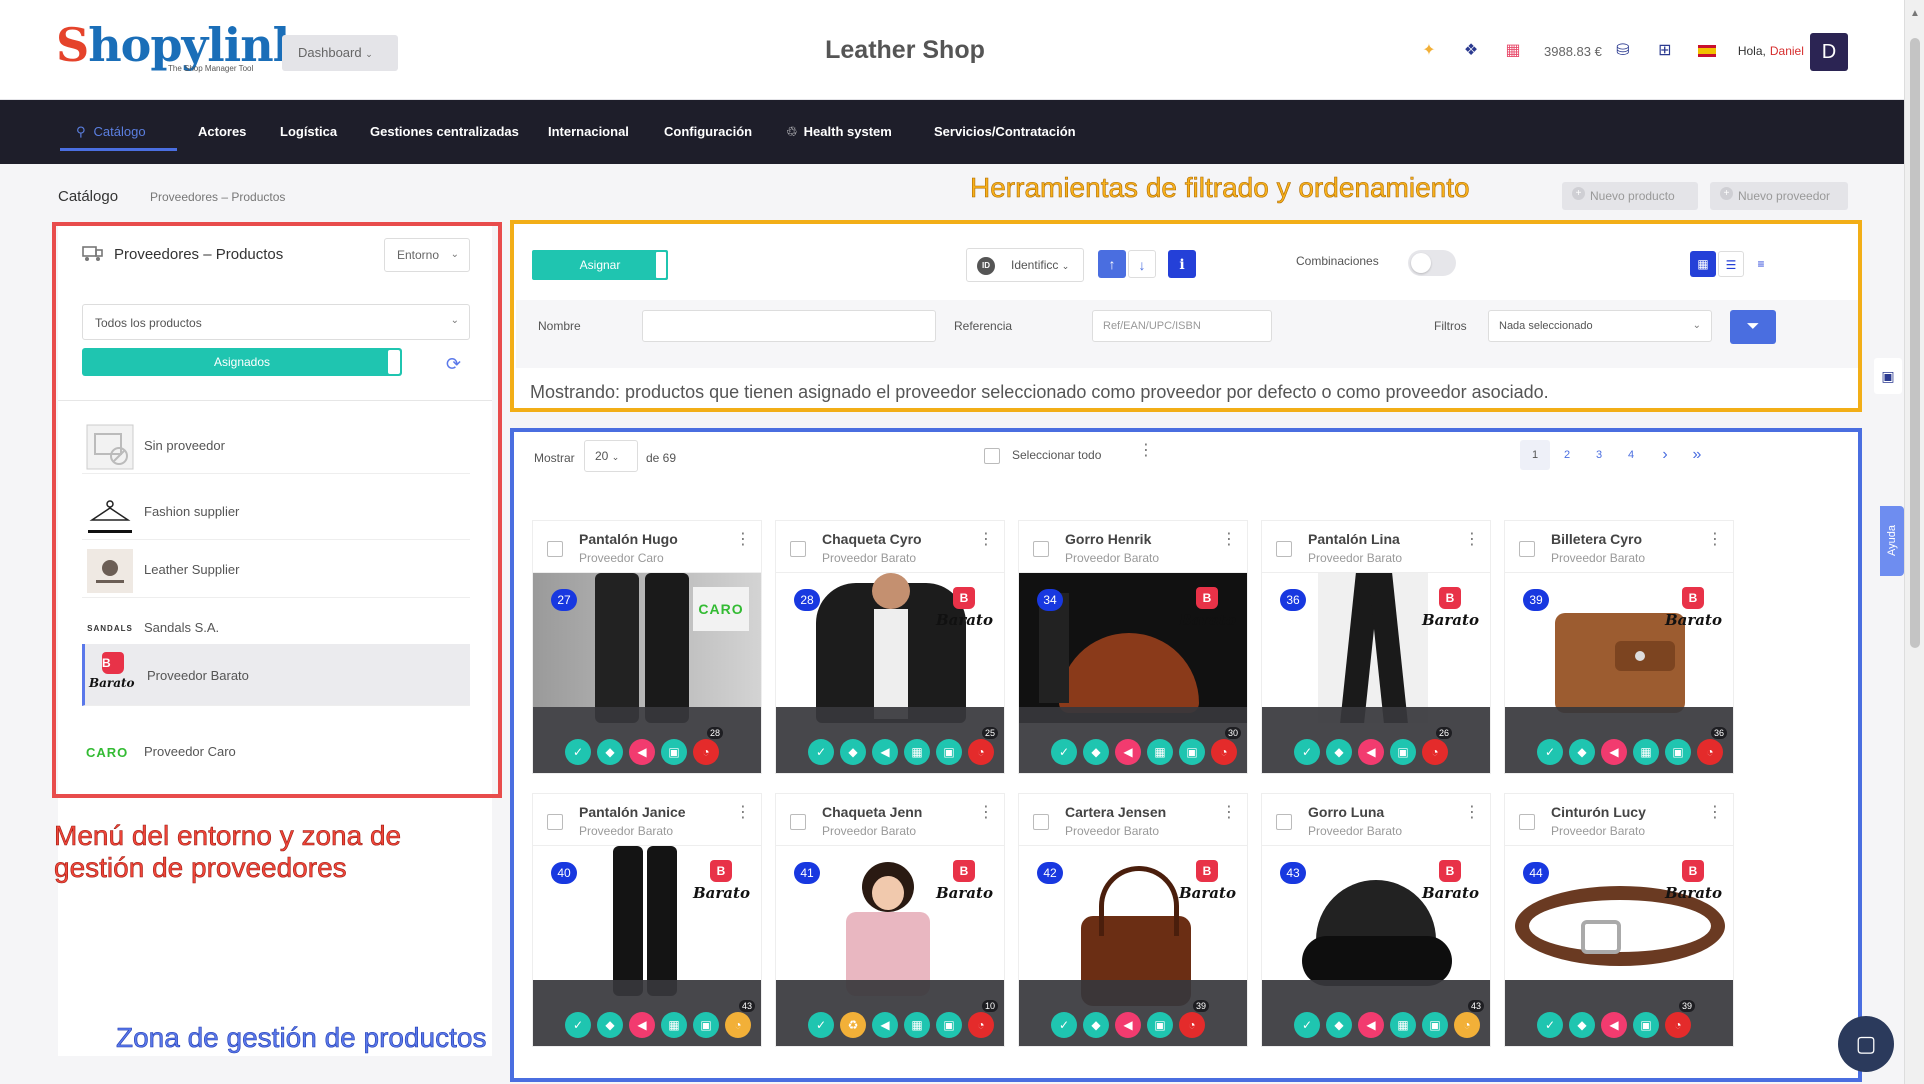 The height and width of the screenshot is (1084, 1924). What do you see at coordinates (1731, 264) in the screenshot?
I see `list-view-button: ☰` at bounding box center [1731, 264].